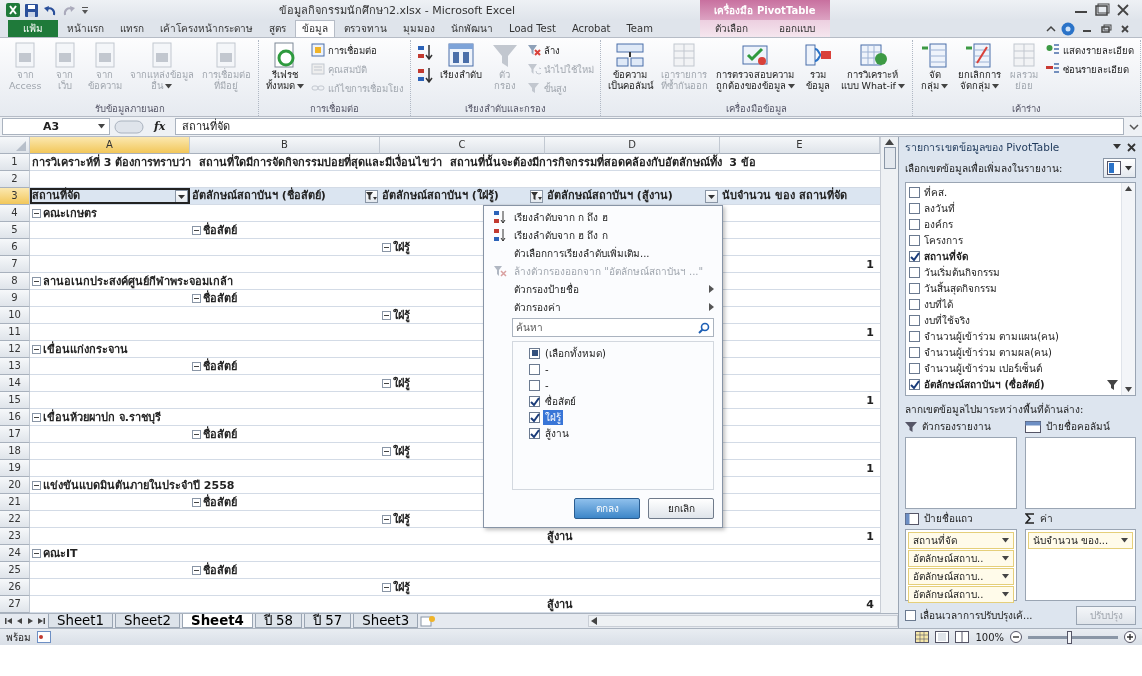  Describe the element at coordinates (1128, 389) in the screenshot. I see `scroll-down-icon` at that location.